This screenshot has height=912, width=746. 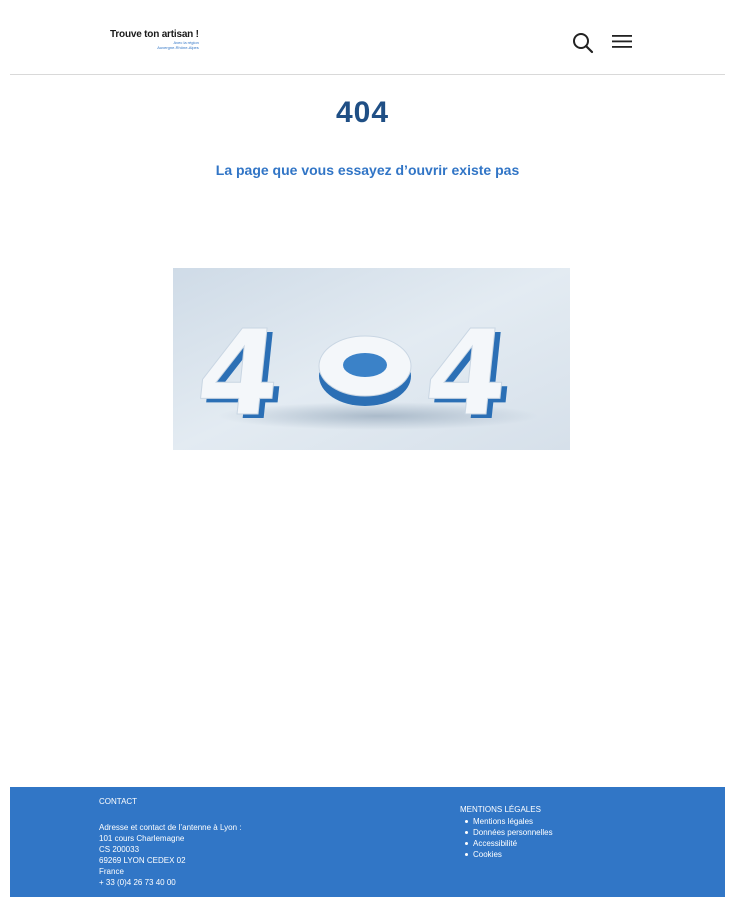 I want to click on digit-4-right: 4 4, so click(x=469, y=375).